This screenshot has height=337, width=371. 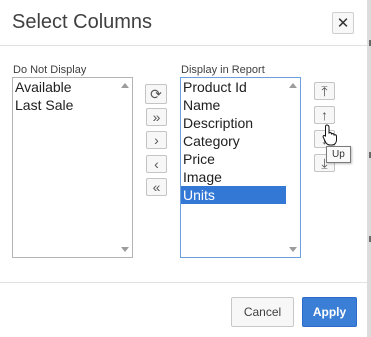 I want to click on list-option: Name, so click(x=240, y=105).